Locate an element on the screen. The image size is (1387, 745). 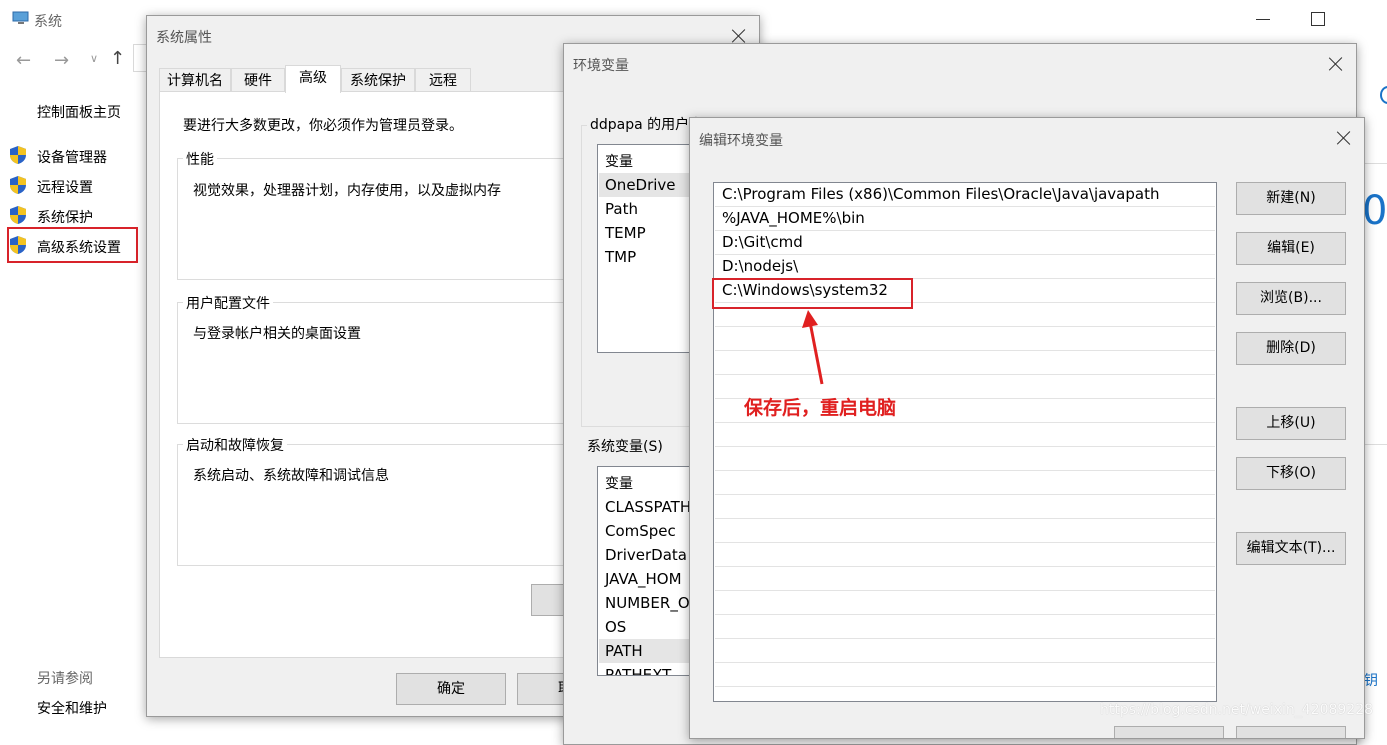
tab-advanced: 高级 is located at coordinates (313, 79).